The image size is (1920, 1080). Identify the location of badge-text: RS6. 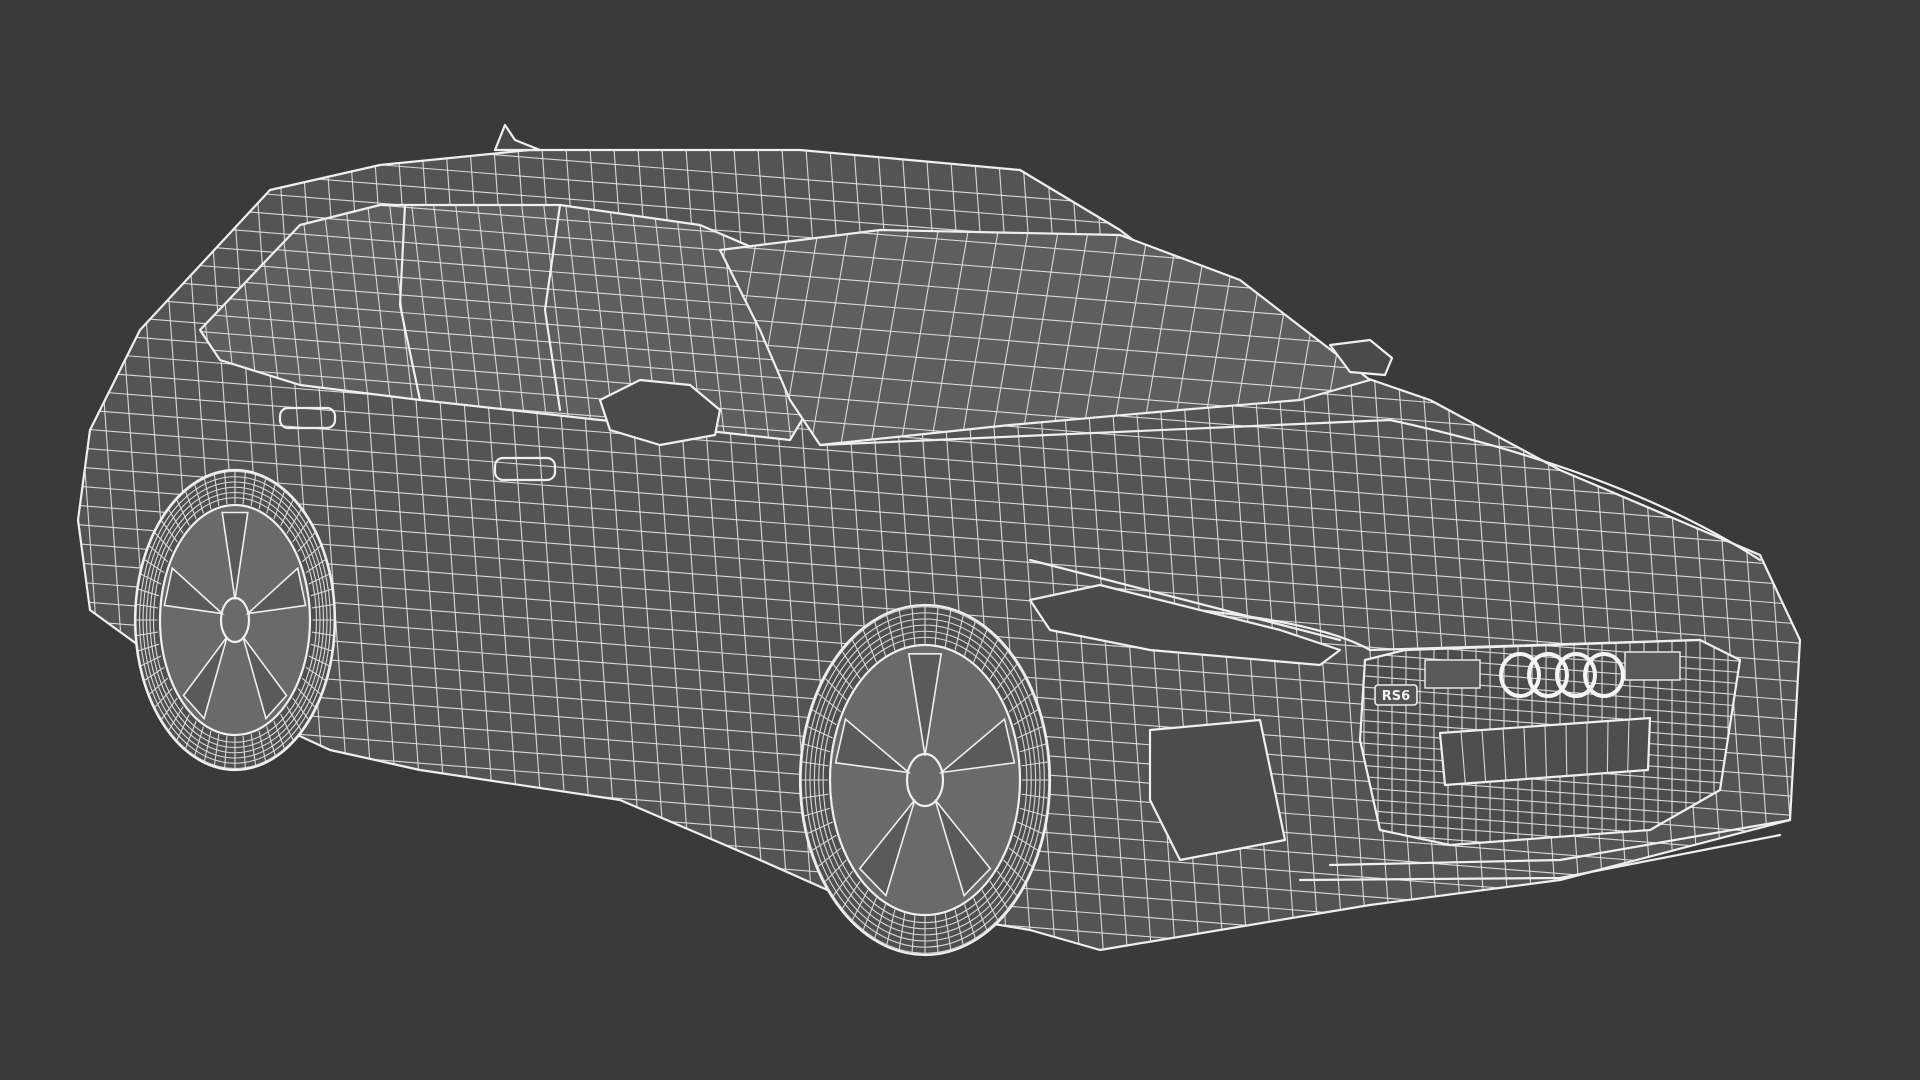
(1396, 696).